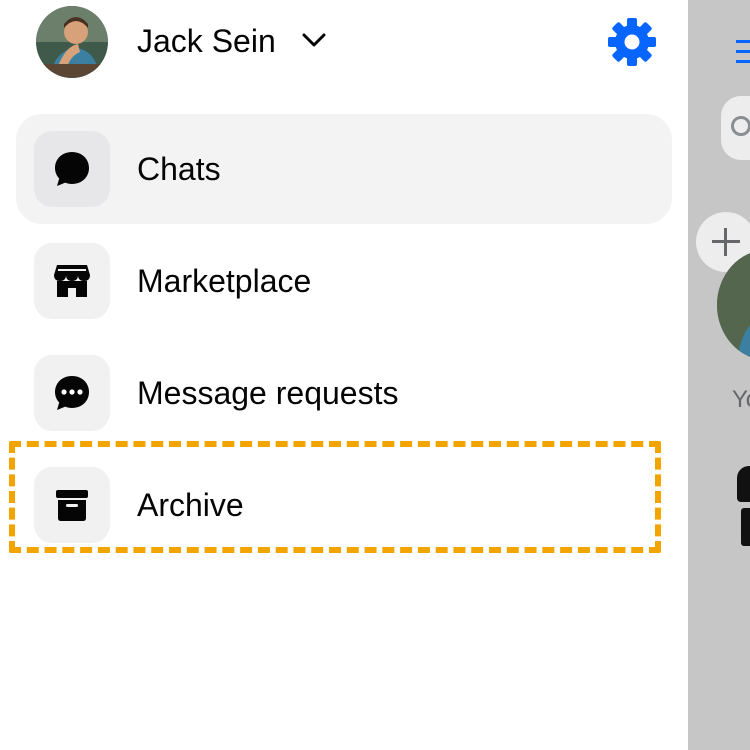  Describe the element at coordinates (743, 484) in the screenshot. I see `contact-avatar-partial` at that location.